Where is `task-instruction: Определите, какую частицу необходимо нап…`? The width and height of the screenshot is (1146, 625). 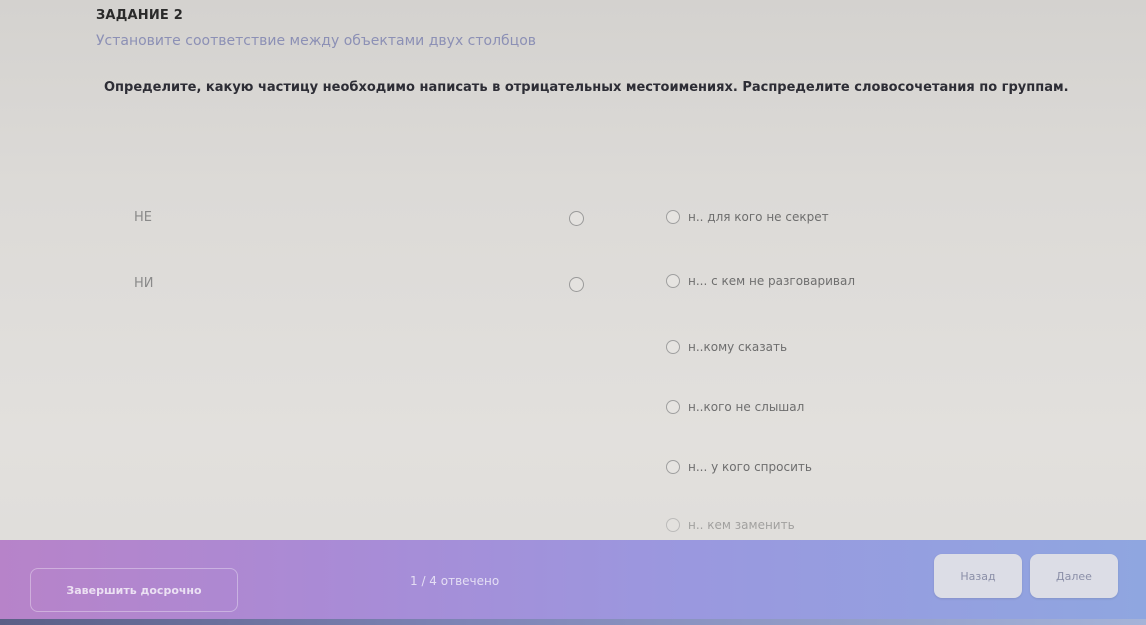
task-instruction: Определите, какую частицу необходимо нап… is located at coordinates (586, 87).